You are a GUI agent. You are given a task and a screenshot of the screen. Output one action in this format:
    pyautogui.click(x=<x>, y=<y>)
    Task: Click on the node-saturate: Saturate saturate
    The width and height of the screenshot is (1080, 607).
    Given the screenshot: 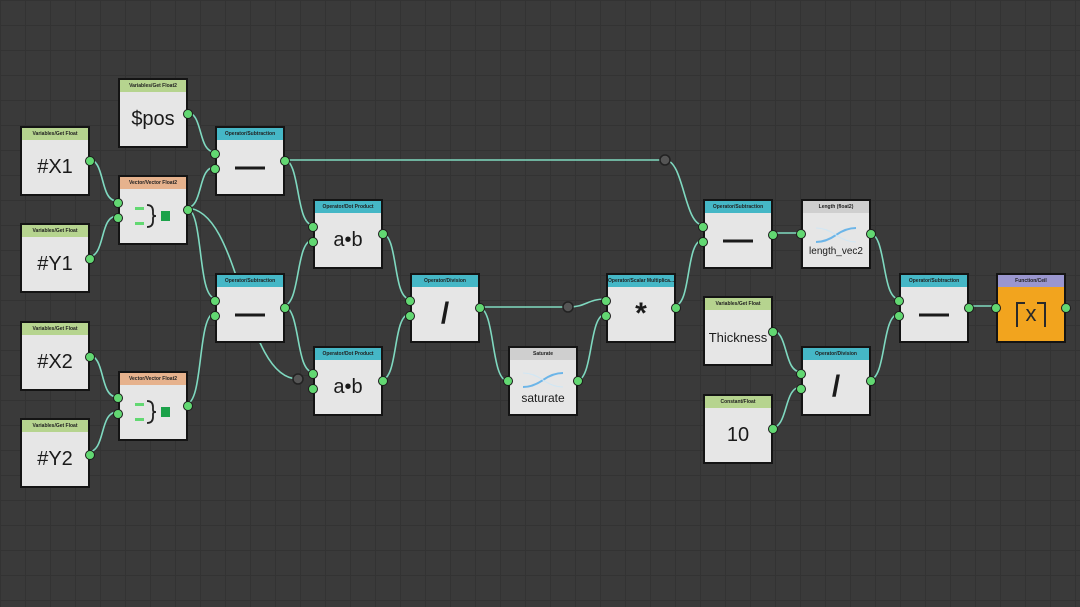 What is the action you would take?
    pyautogui.click(x=543, y=381)
    